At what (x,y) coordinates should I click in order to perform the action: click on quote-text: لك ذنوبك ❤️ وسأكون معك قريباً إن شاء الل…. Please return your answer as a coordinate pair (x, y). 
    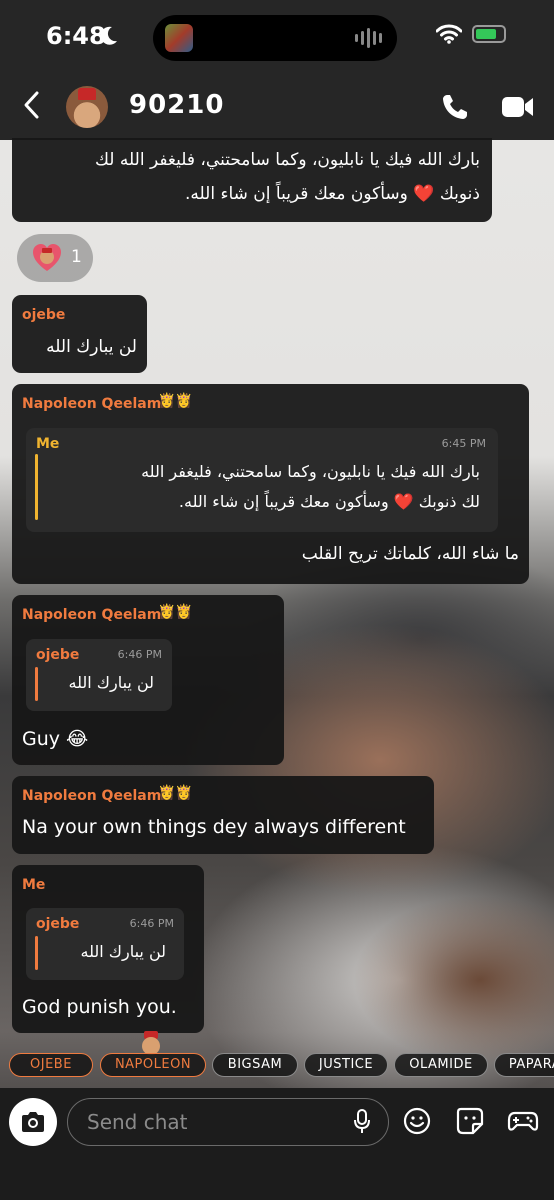
    Looking at the image, I should click on (329, 501).